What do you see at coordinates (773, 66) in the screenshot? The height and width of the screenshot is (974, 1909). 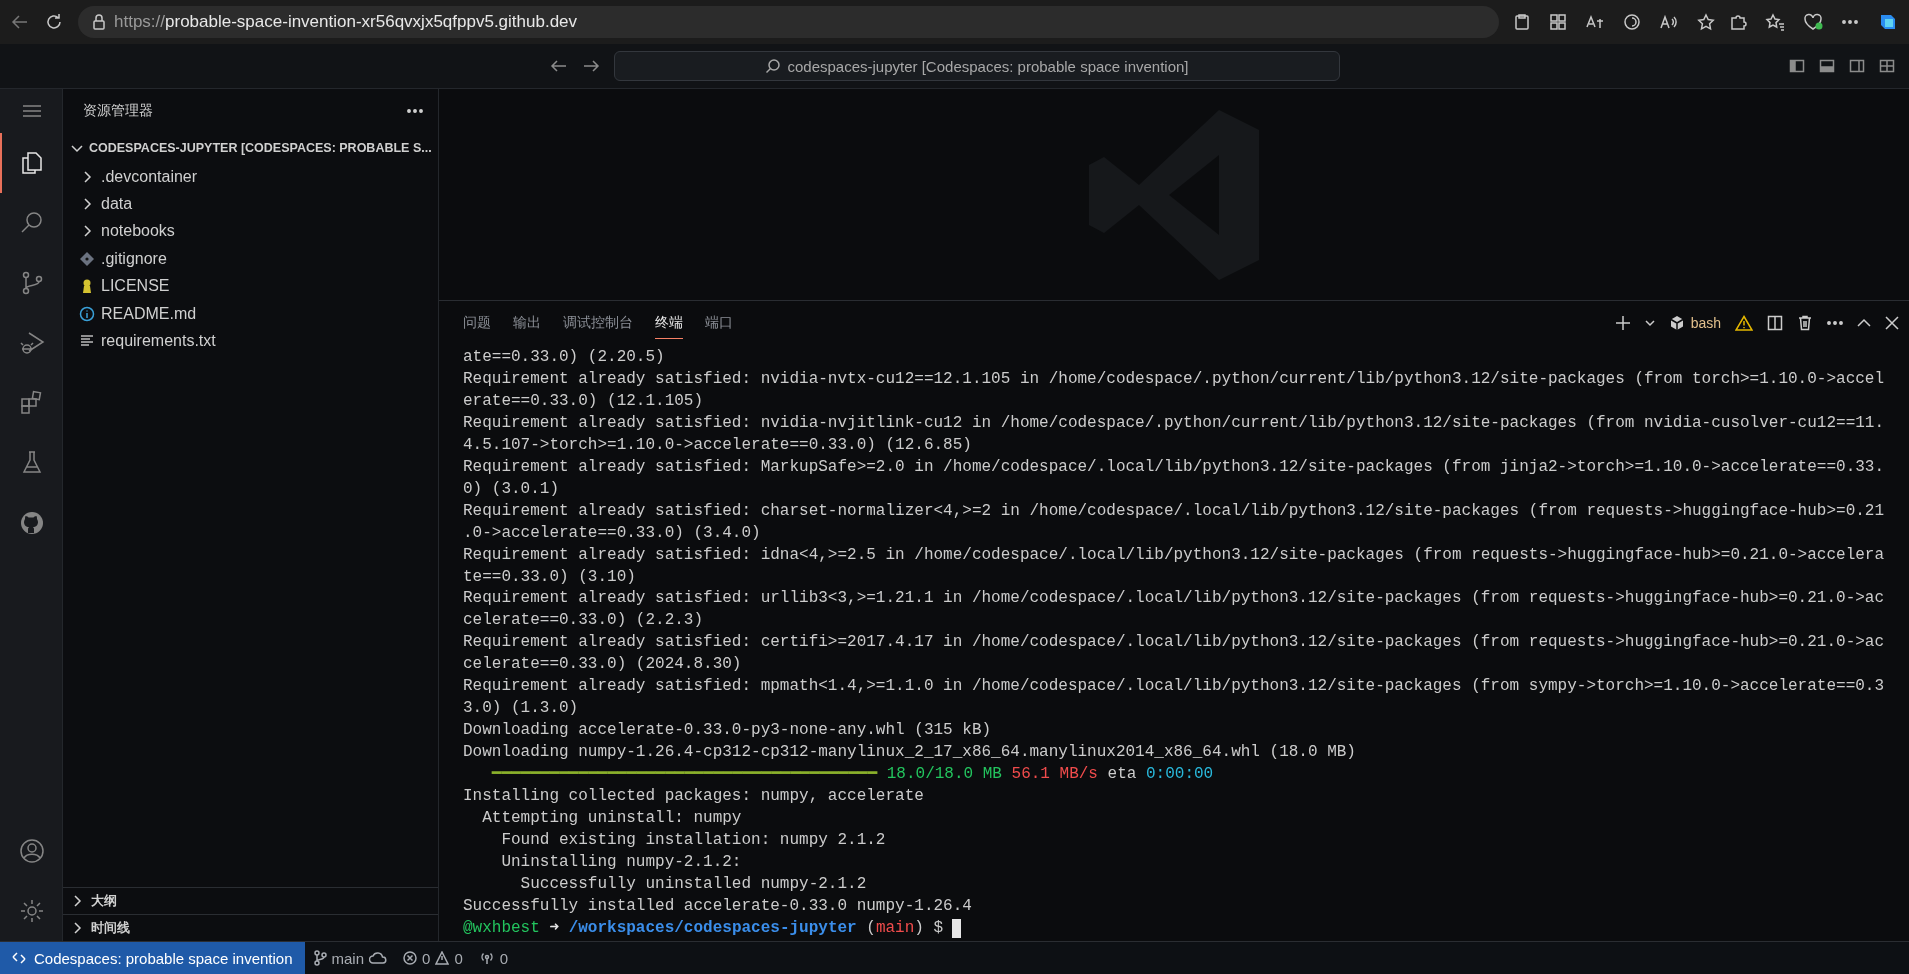 I see `search-icon` at bounding box center [773, 66].